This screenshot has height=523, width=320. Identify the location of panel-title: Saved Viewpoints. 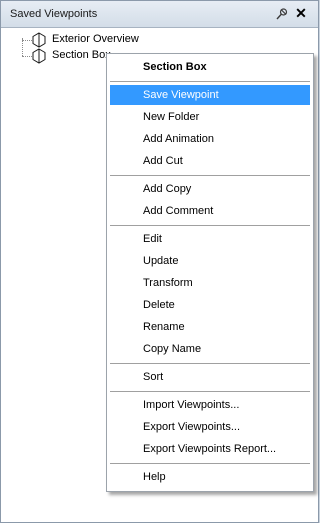
(54, 14).